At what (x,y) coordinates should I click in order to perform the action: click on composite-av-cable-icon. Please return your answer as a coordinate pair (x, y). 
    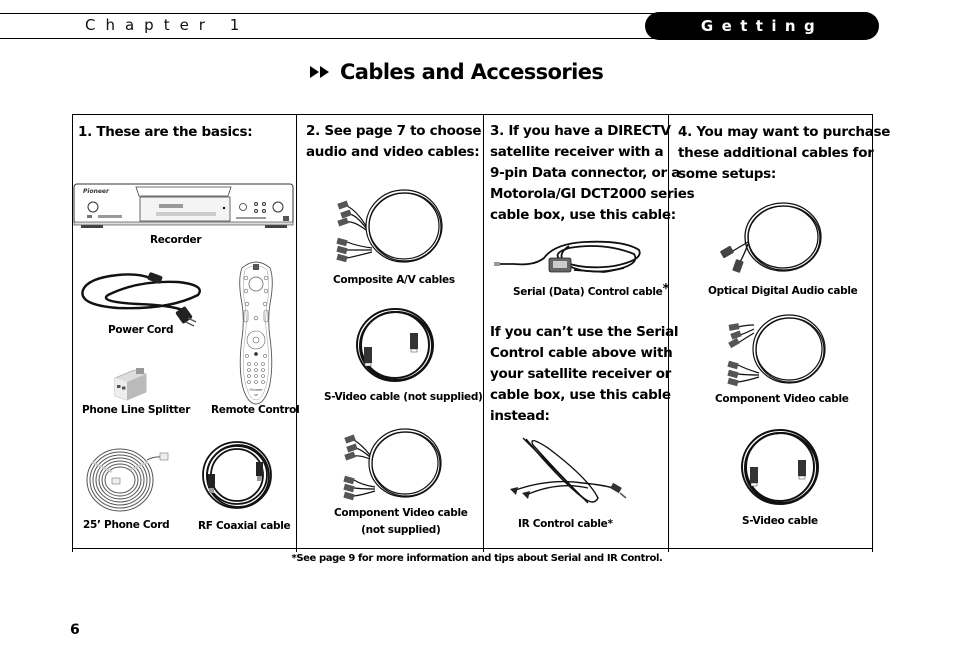
    Looking at the image, I should click on (389, 226).